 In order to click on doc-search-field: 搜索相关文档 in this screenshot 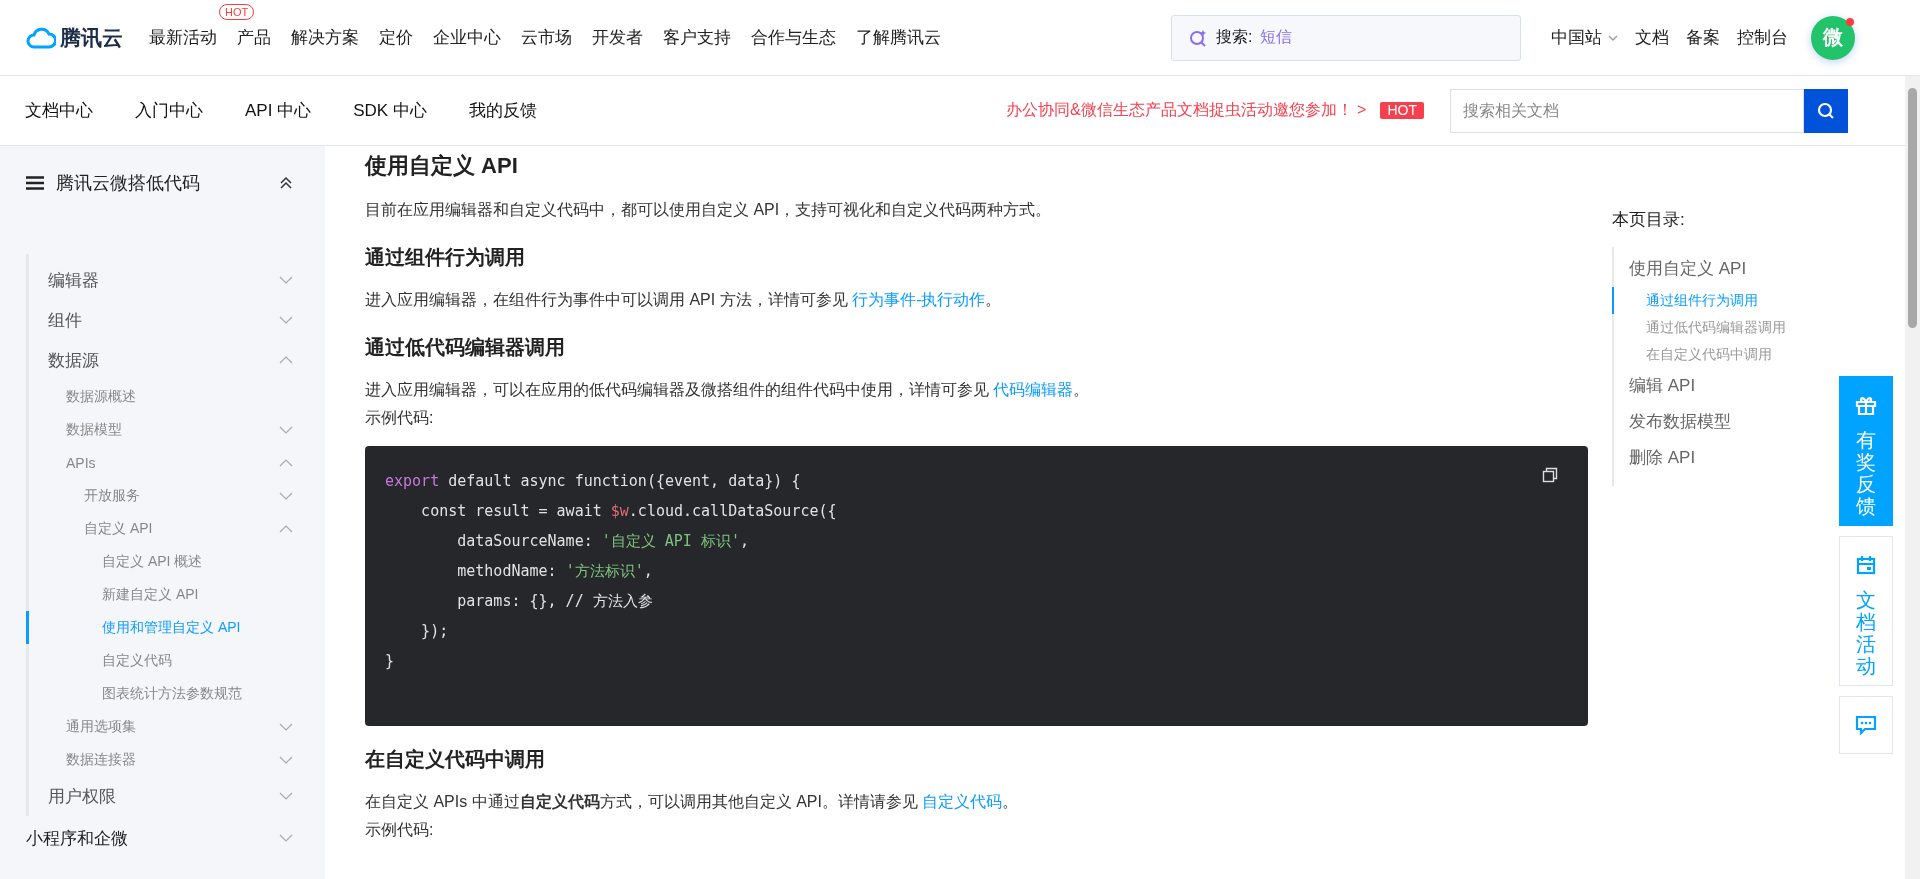, I will do `click(1627, 110)`.